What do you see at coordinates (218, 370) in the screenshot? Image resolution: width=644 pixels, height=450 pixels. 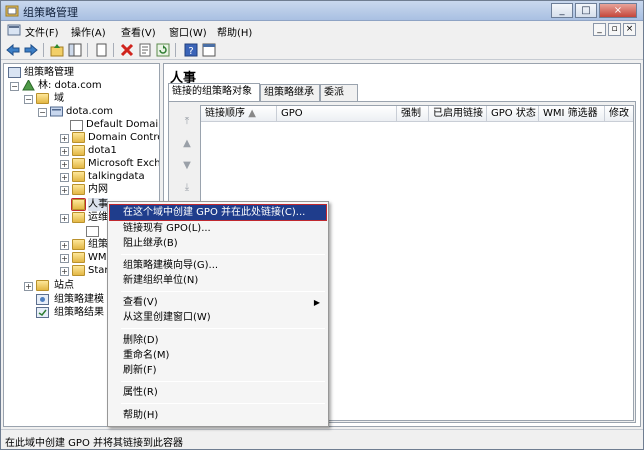 I see `menu-refresh: 刷新(F)` at bounding box center [218, 370].